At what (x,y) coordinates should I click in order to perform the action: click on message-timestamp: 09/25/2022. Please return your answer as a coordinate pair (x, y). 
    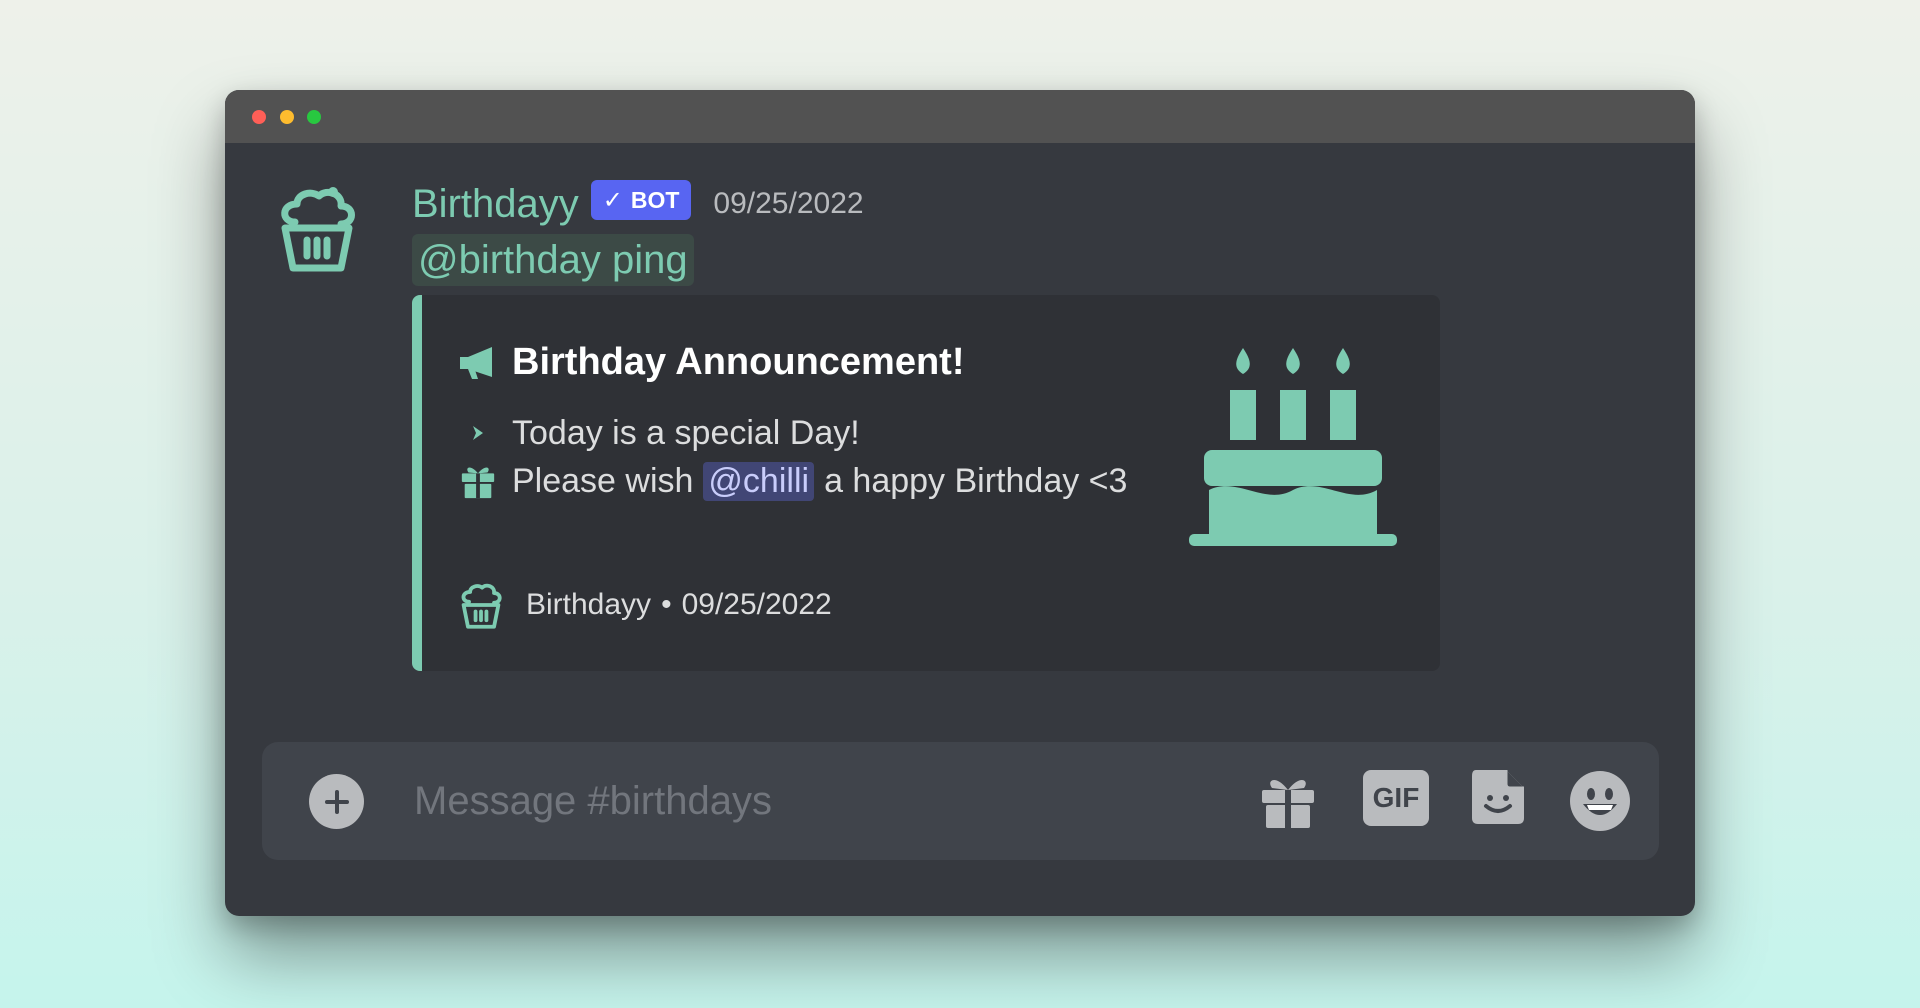
    Looking at the image, I should click on (788, 203).